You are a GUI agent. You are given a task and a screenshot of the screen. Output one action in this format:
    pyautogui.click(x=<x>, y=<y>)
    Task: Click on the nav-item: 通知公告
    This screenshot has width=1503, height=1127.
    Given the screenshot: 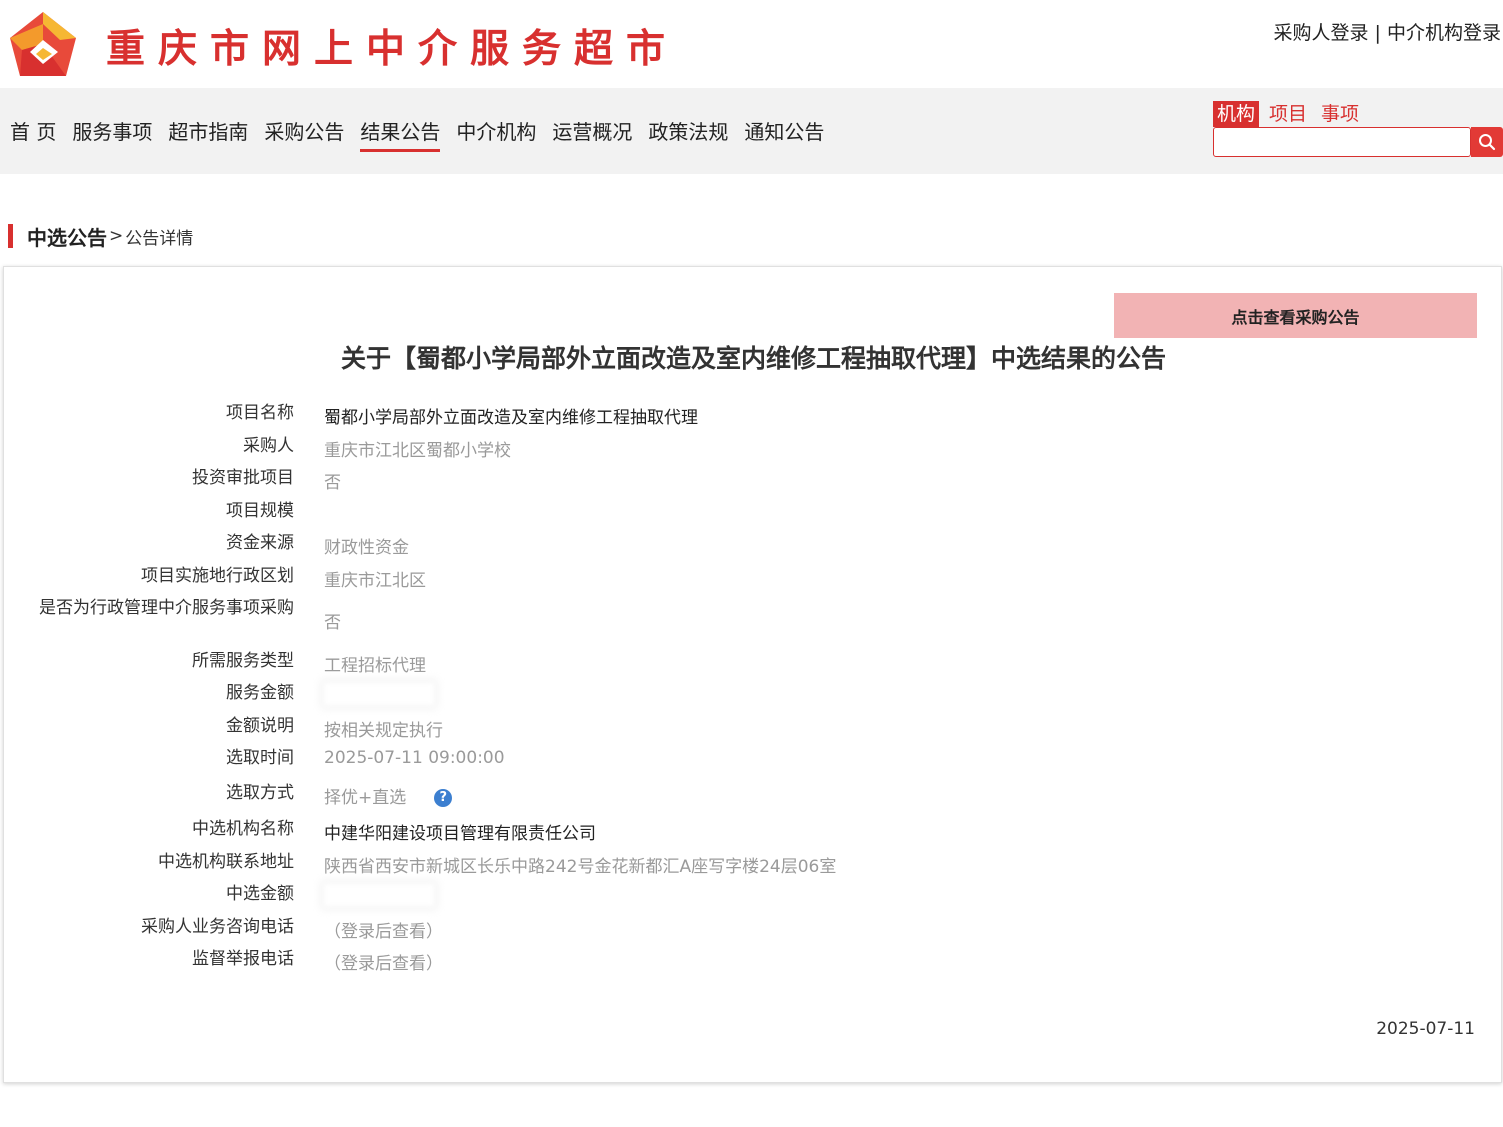 What is the action you would take?
    pyautogui.click(x=784, y=134)
    